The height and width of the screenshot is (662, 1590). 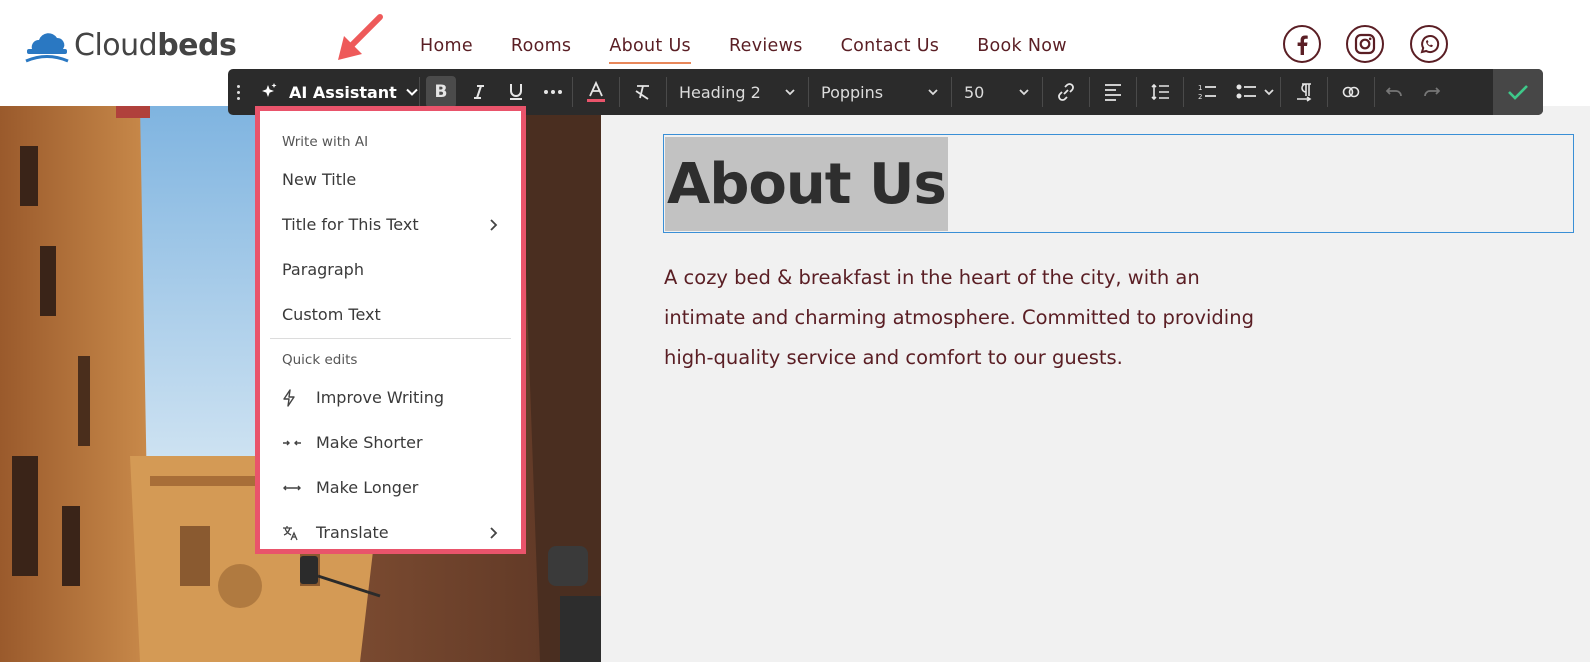 What do you see at coordinates (974, 92) in the screenshot?
I see `font-size-value: 50` at bounding box center [974, 92].